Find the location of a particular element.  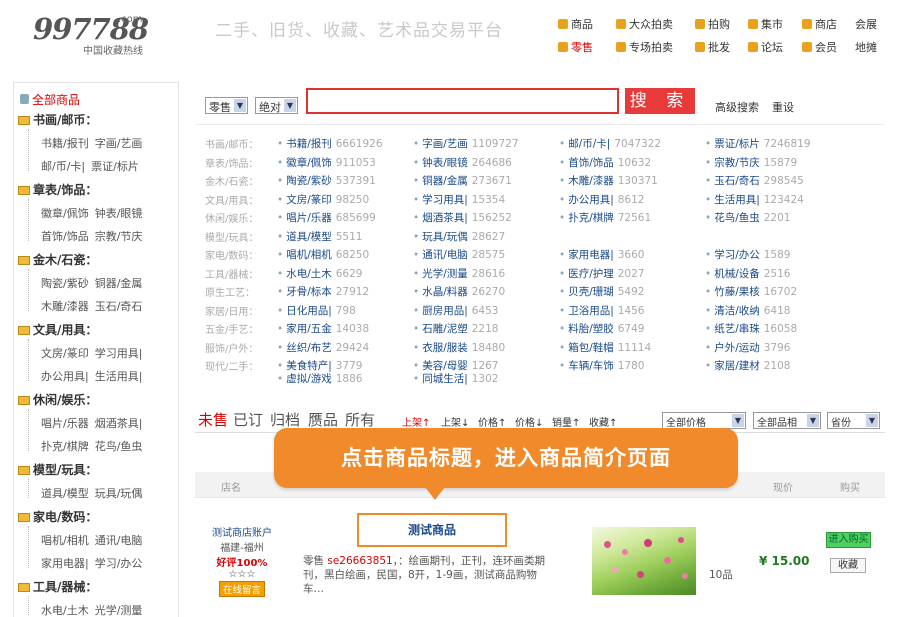

price-filter-select: 全部价格 ▼ is located at coordinates (704, 420).